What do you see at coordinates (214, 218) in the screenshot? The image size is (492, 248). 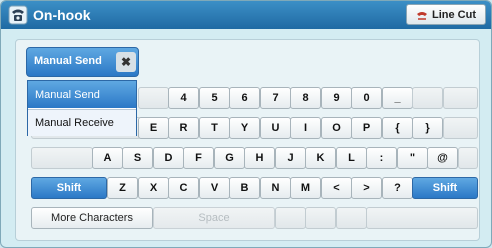 I see `space-key: Space` at bounding box center [214, 218].